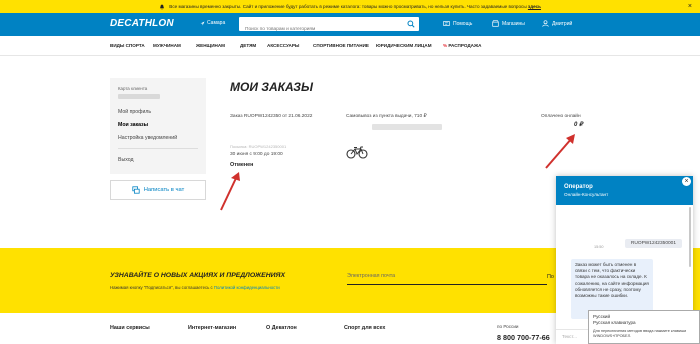 The height and width of the screenshot is (344, 700). Describe the element at coordinates (281, 328) in the screenshot. I see `footer-col-about: О Декатлон` at that location.